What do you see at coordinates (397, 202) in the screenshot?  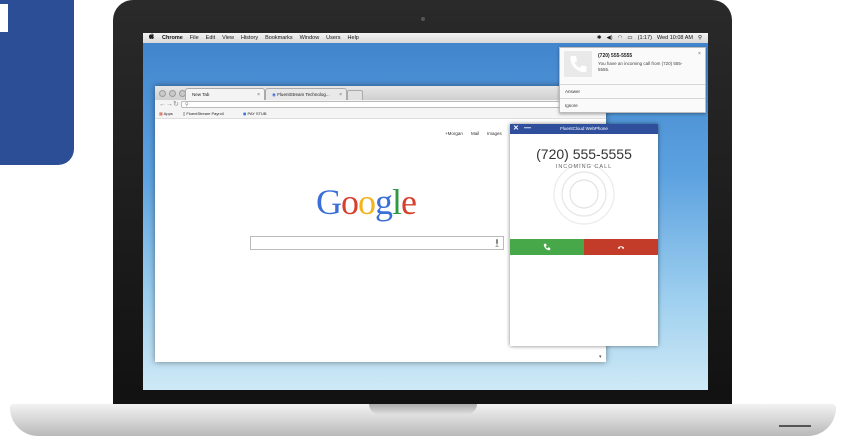 I see `logo-letter: l` at bounding box center [397, 202].